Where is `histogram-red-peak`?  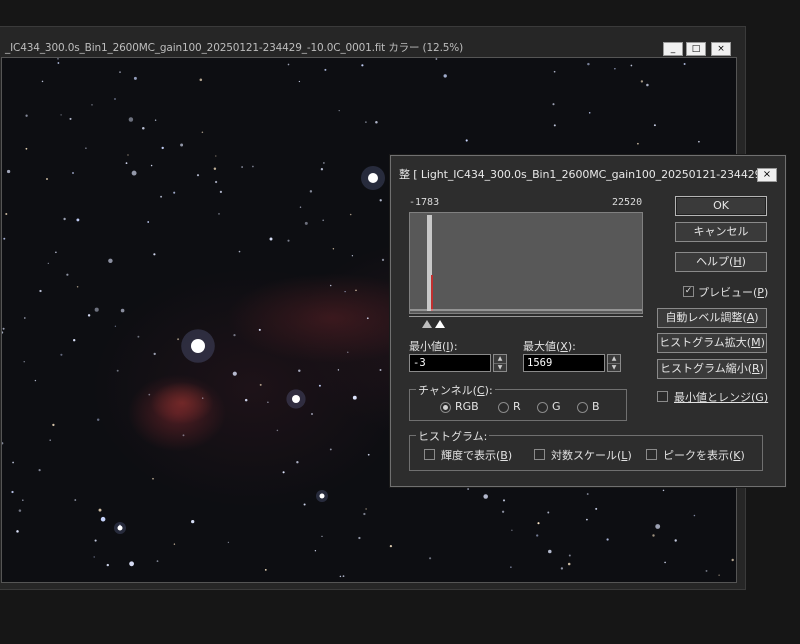
histogram-red-peak is located at coordinates (432, 293).